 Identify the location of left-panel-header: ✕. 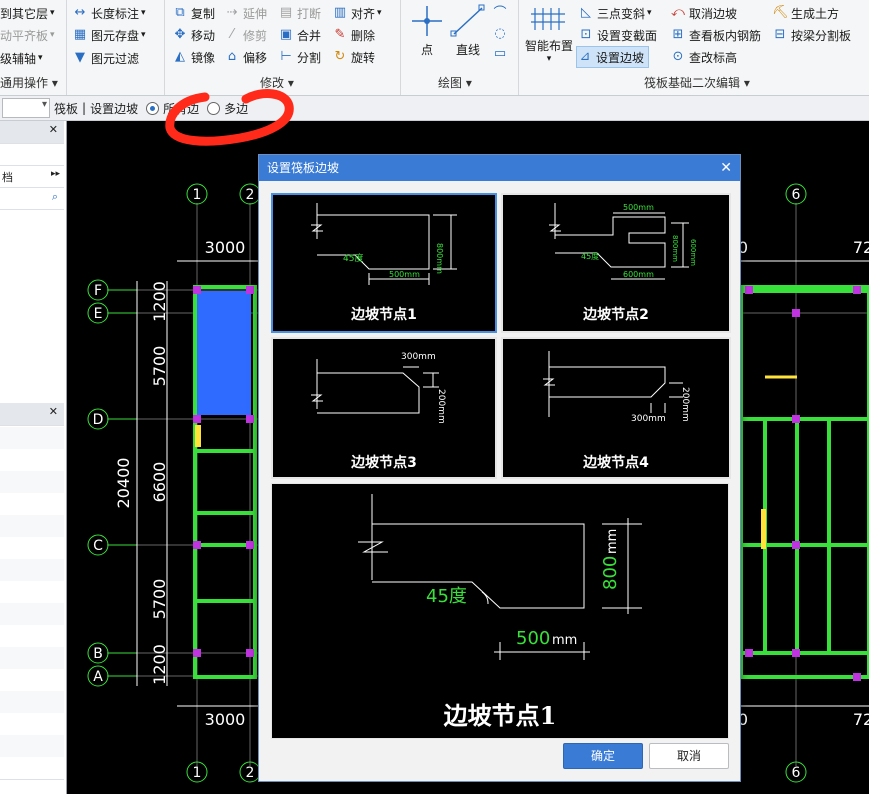
(32, 132).